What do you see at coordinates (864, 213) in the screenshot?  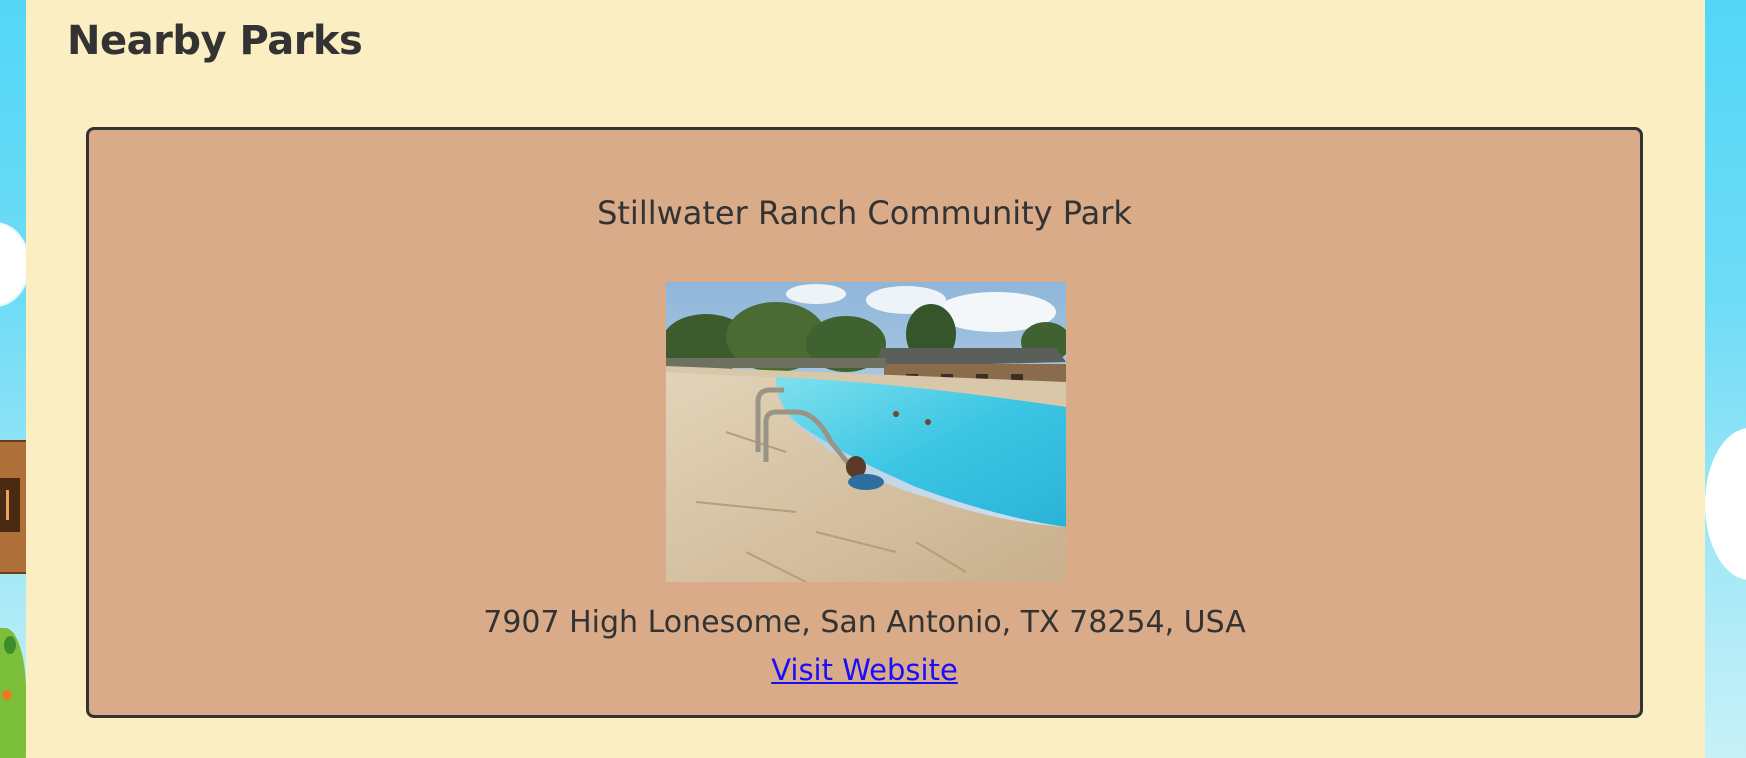 I see `park-name: Stillwater Ranch Community Park` at bounding box center [864, 213].